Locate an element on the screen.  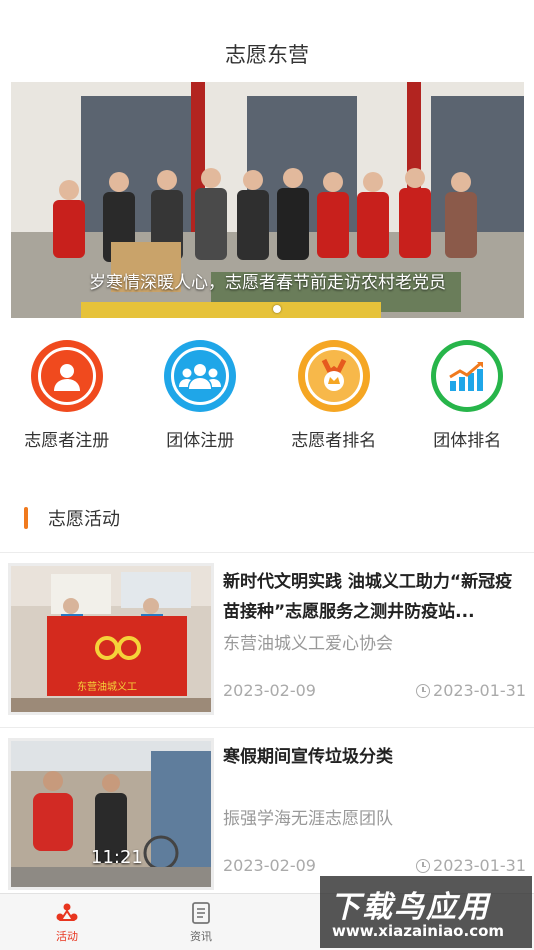
activity-icon is located at coordinates (67, 912).